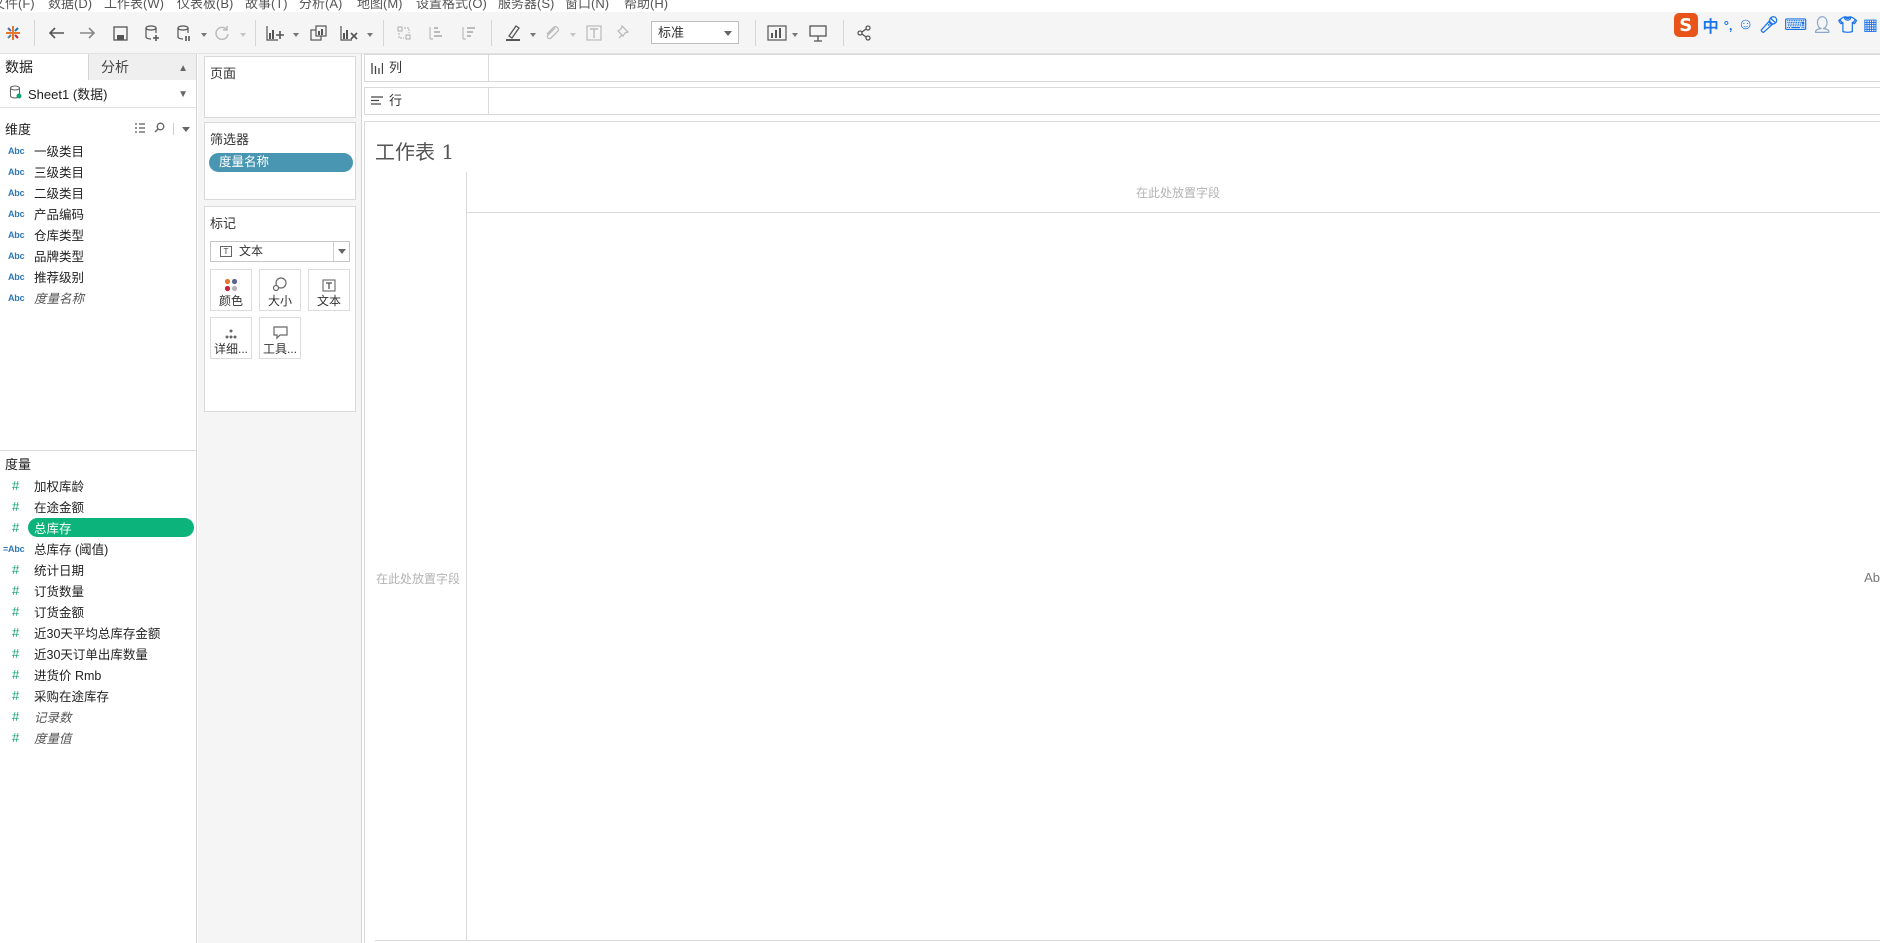  I want to click on redo-icon, so click(88, 33).